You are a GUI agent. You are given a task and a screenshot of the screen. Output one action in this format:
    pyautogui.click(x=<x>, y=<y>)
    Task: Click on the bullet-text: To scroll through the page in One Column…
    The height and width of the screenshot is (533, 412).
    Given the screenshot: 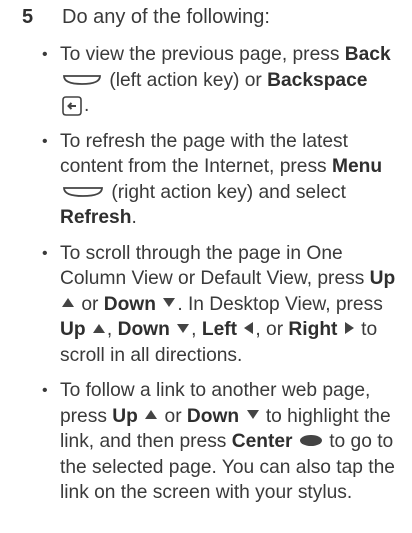 What is the action you would take?
    pyautogui.click(x=215, y=266)
    